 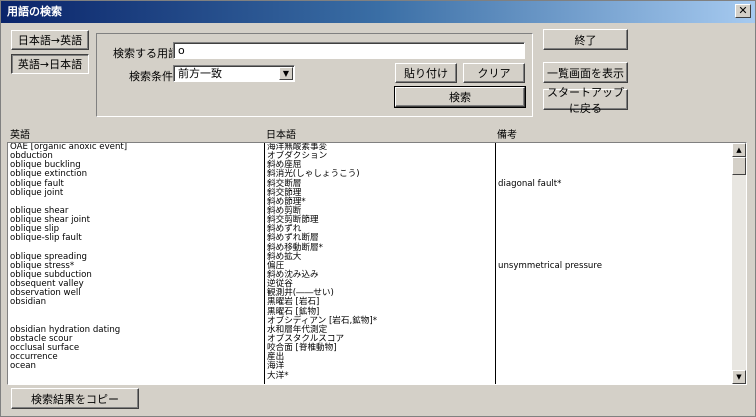 What do you see at coordinates (286, 73) in the screenshot?
I see `dropdown-arrow-icon: ▼` at bounding box center [286, 73].